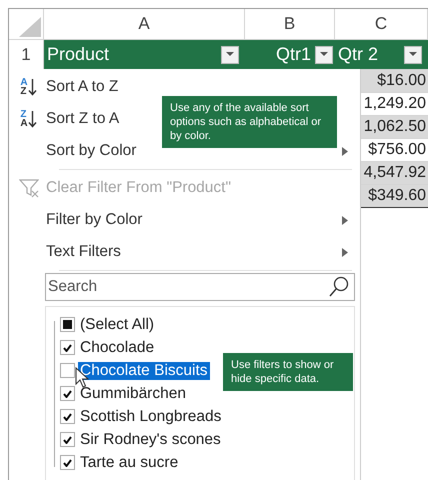  Describe the element at coordinates (359, 54) in the screenshot. I see `header-cell-text: Qtr 2` at that location.